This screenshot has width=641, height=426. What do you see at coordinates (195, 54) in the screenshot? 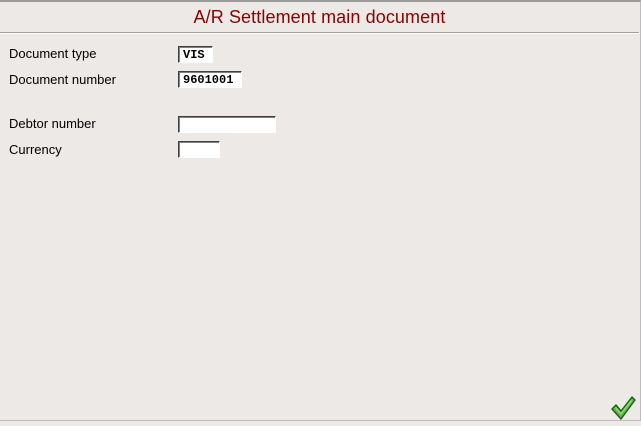
I see `document-type-field: VIS` at bounding box center [195, 54].